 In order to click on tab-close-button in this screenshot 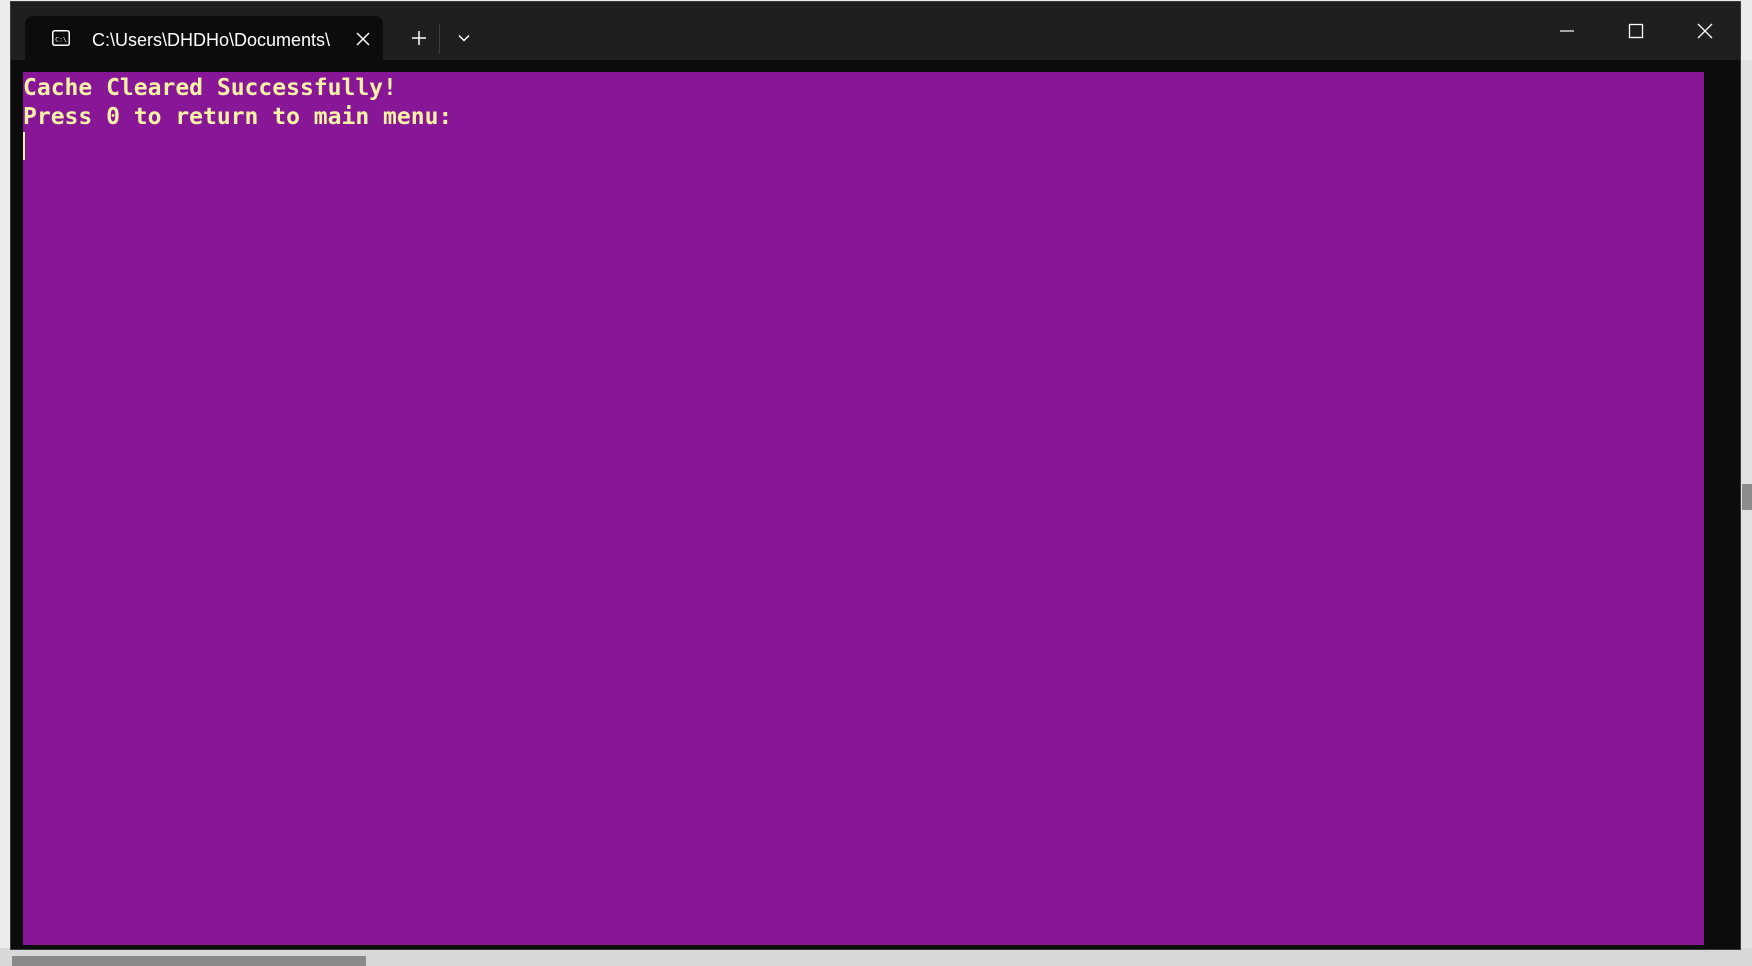, I will do `click(363, 39)`.